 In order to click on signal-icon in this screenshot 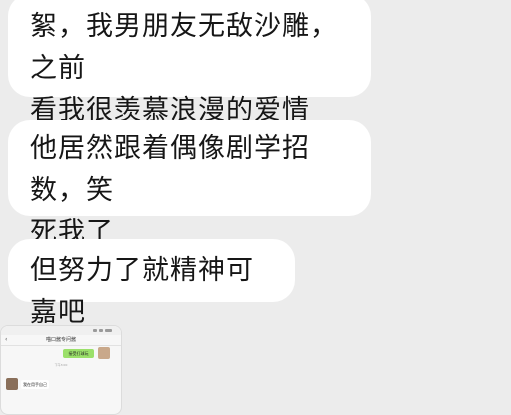, I will do `click(95, 330)`.